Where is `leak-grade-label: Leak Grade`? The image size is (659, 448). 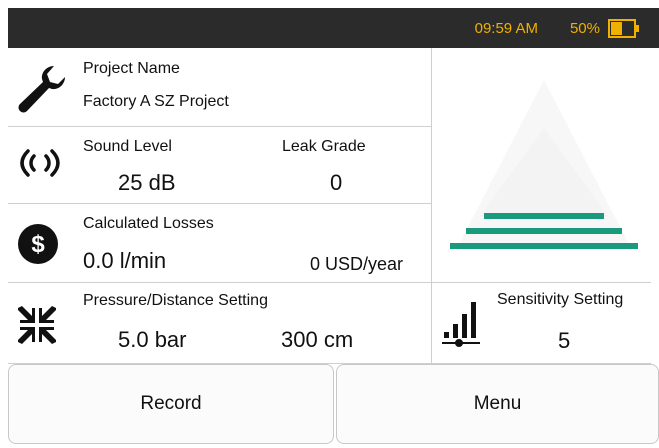
leak-grade-label: Leak Grade is located at coordinates (324, 146).